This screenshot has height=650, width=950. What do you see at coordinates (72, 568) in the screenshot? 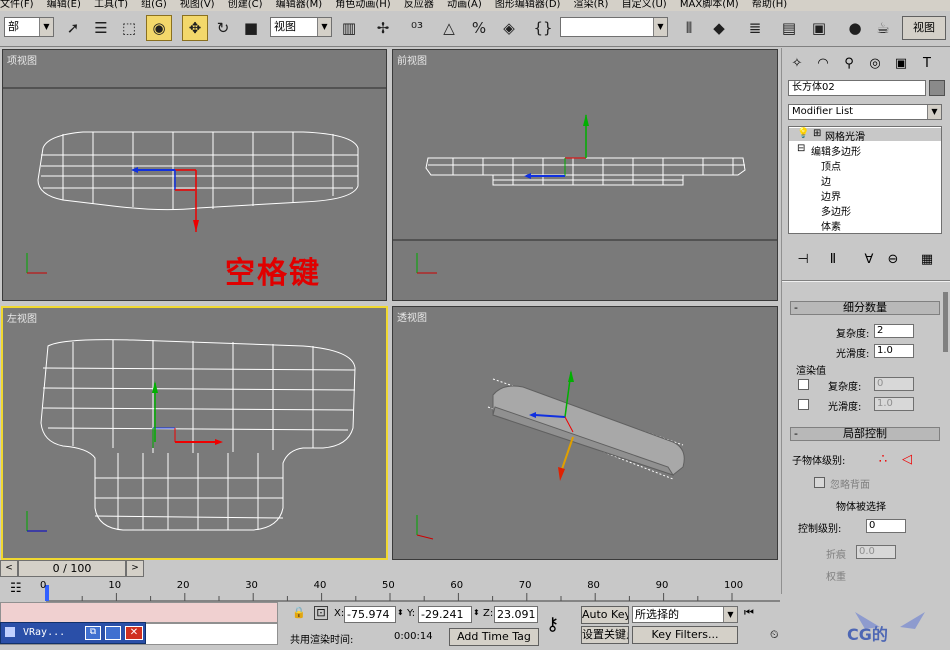
I see `time-slider-thumb: 0 / 100` at bounding box center [72, 568].